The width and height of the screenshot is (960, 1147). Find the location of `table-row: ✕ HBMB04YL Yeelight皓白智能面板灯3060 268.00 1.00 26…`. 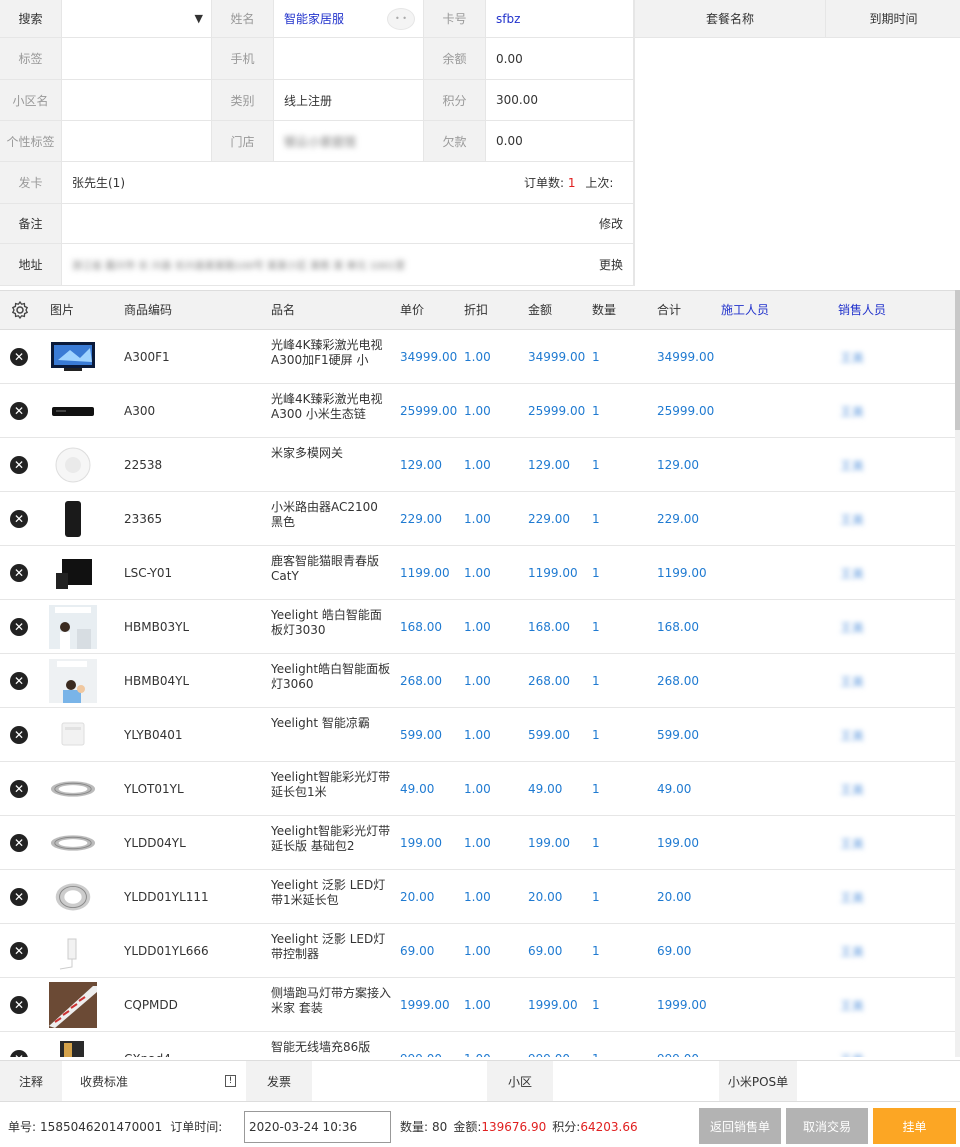

table-row: ✕ HBMB04YL Yeelight皓白智能面板灯3060 268.00 1.00 26… is located at coordinates (477, 681).